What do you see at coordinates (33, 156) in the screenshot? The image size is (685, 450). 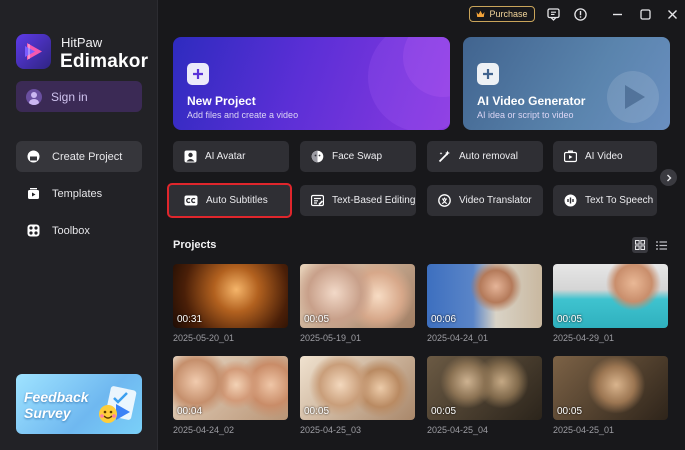 I see `create-project-icon` at bounding box center [33, 156].